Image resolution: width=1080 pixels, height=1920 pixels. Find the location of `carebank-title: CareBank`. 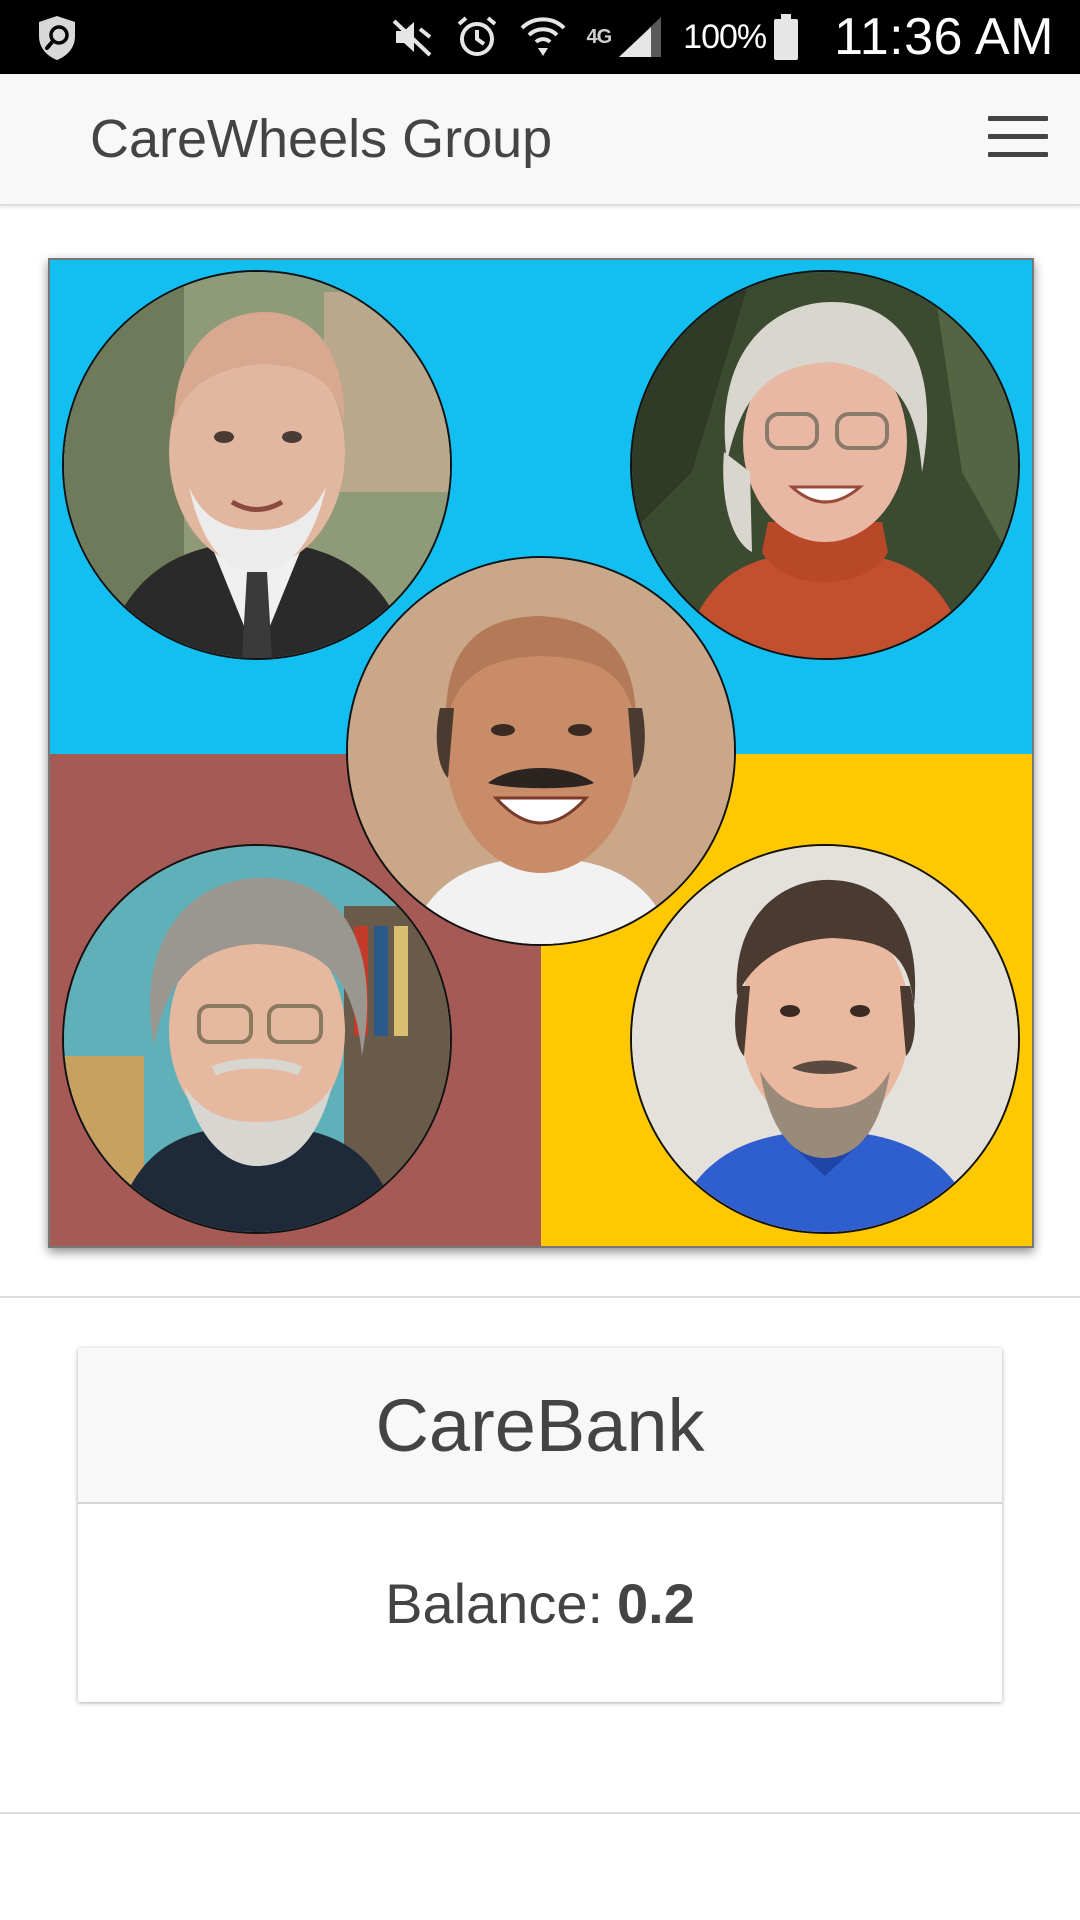

carebank-title: CareBank is located at coordinates (540, 1425).